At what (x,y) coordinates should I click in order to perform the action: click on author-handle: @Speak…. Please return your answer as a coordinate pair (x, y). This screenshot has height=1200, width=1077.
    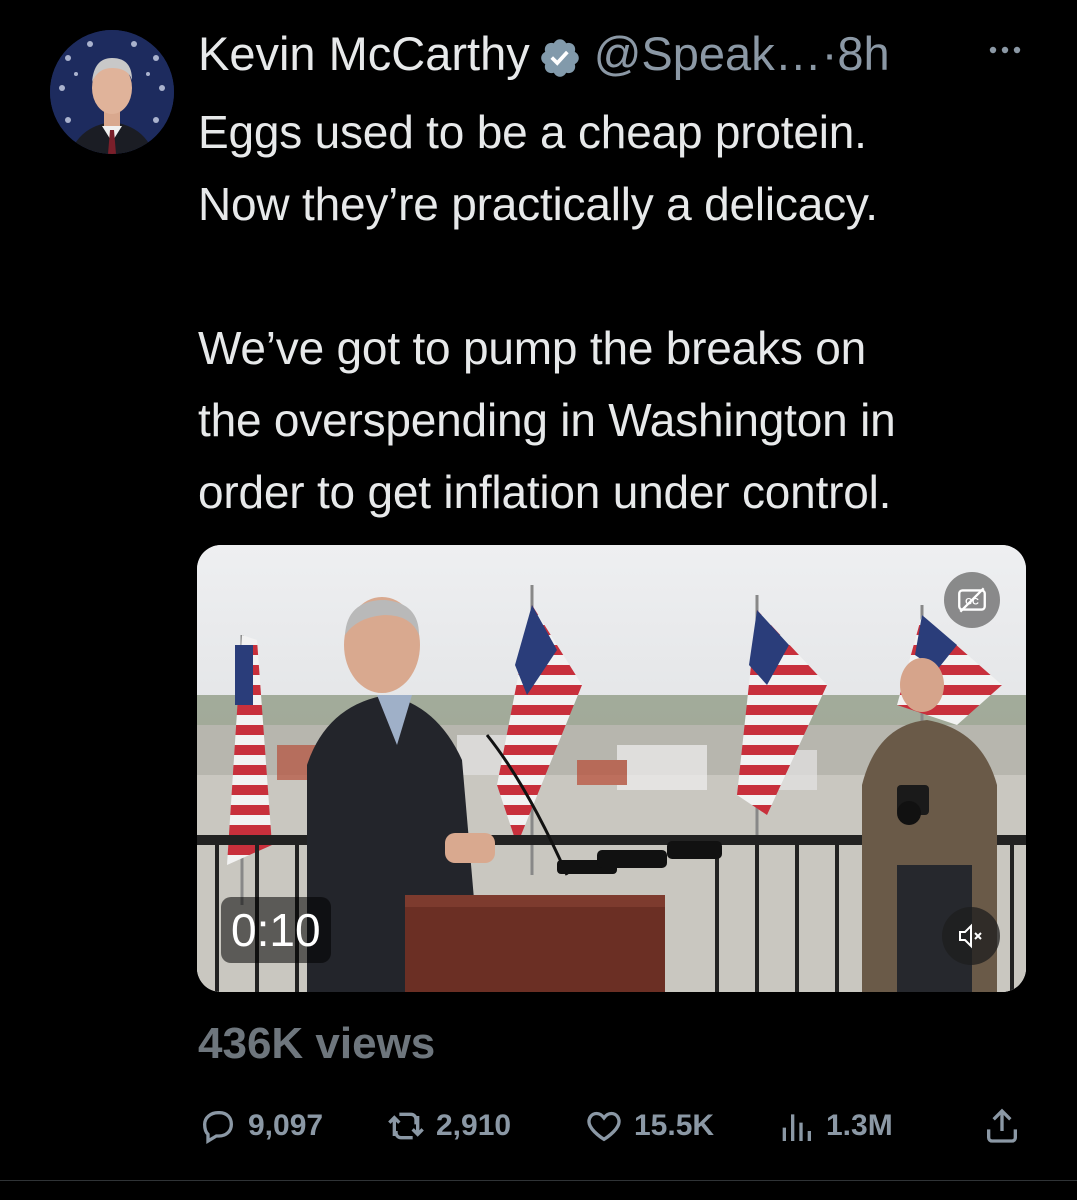
    Looking at the image, I should click on (708, 54).